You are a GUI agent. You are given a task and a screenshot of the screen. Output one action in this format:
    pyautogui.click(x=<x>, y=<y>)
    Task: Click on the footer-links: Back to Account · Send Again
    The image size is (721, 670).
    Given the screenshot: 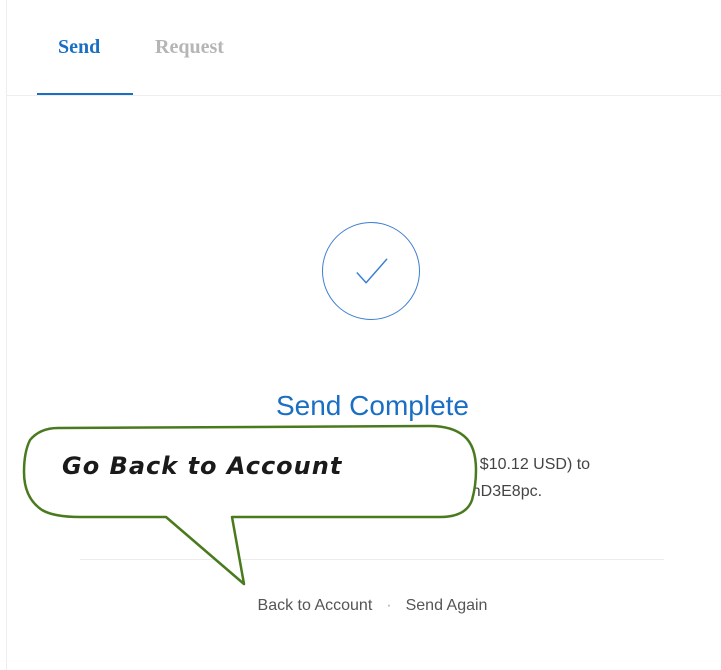 What is the action you would take?
    pyautogui.click(x=360, y=606)
    